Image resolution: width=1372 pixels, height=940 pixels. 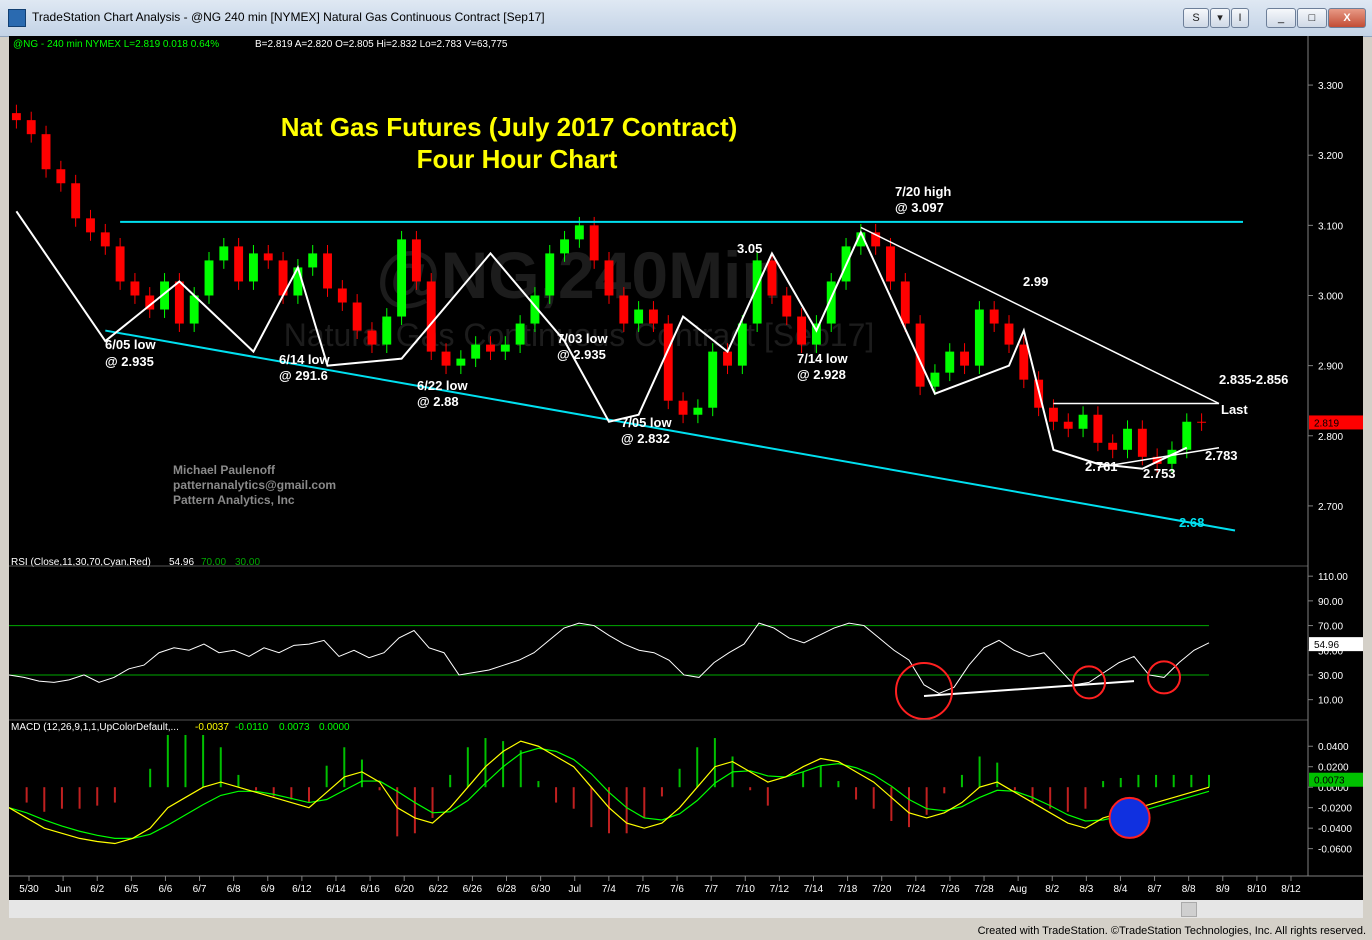 I want to click on price-tick-label: 3.000, so click(x=1330, y=296).